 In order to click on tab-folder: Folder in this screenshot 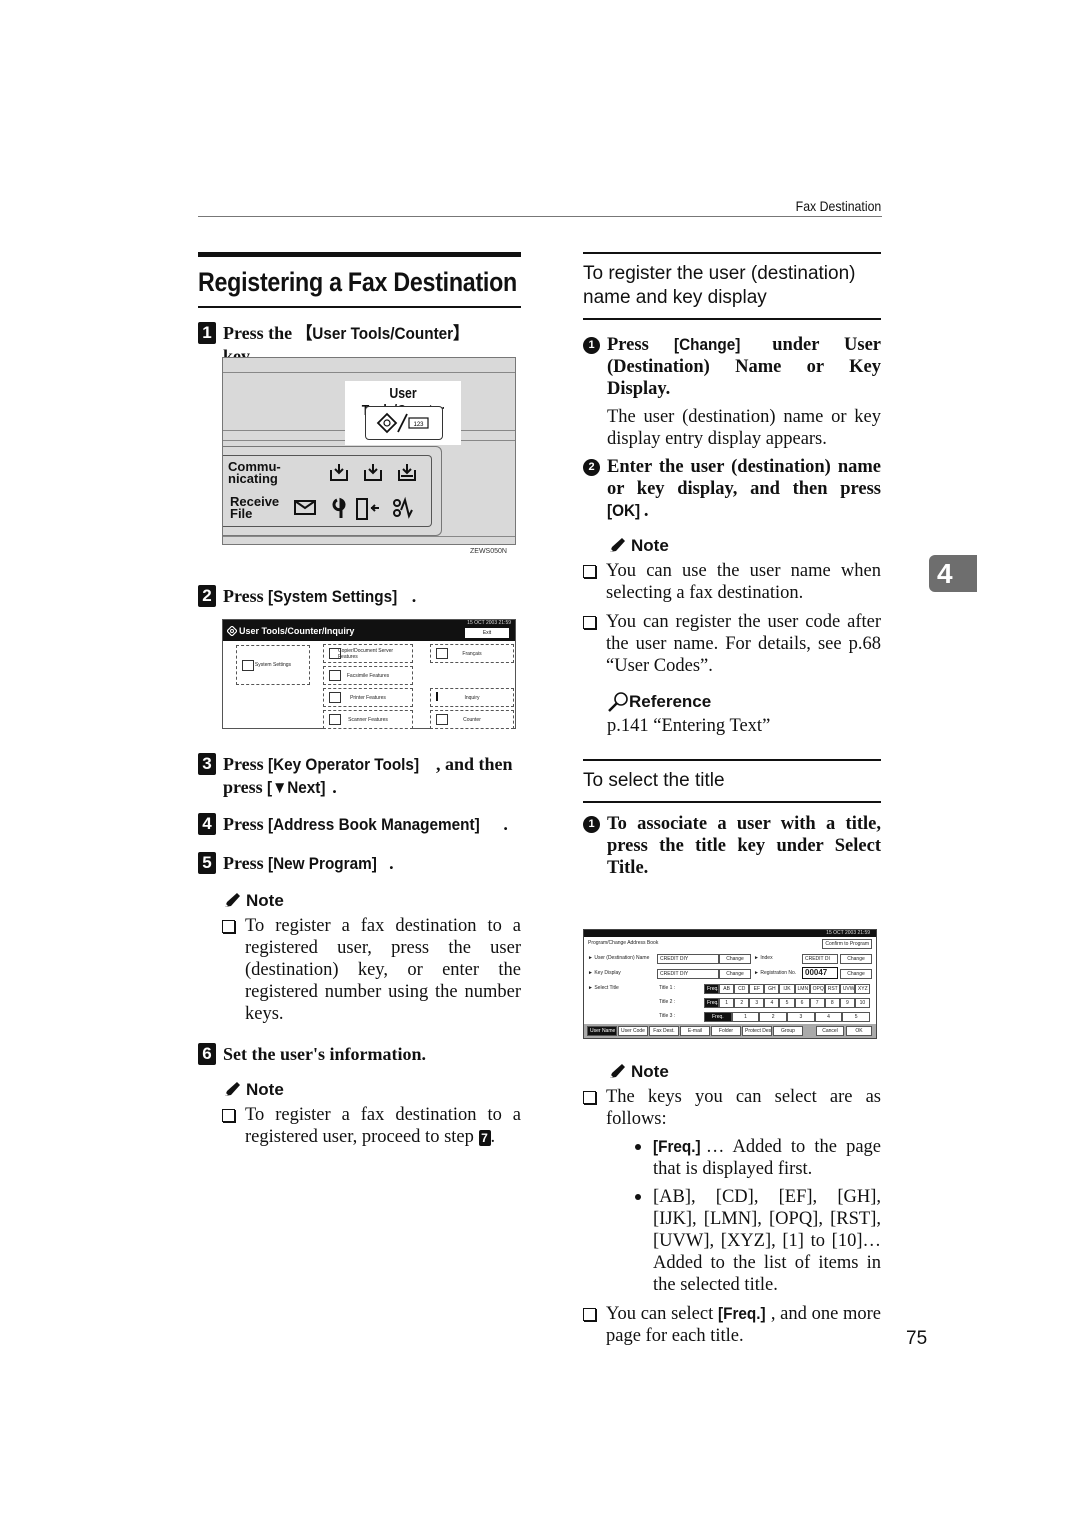, I will do `click(726, 1031)`.